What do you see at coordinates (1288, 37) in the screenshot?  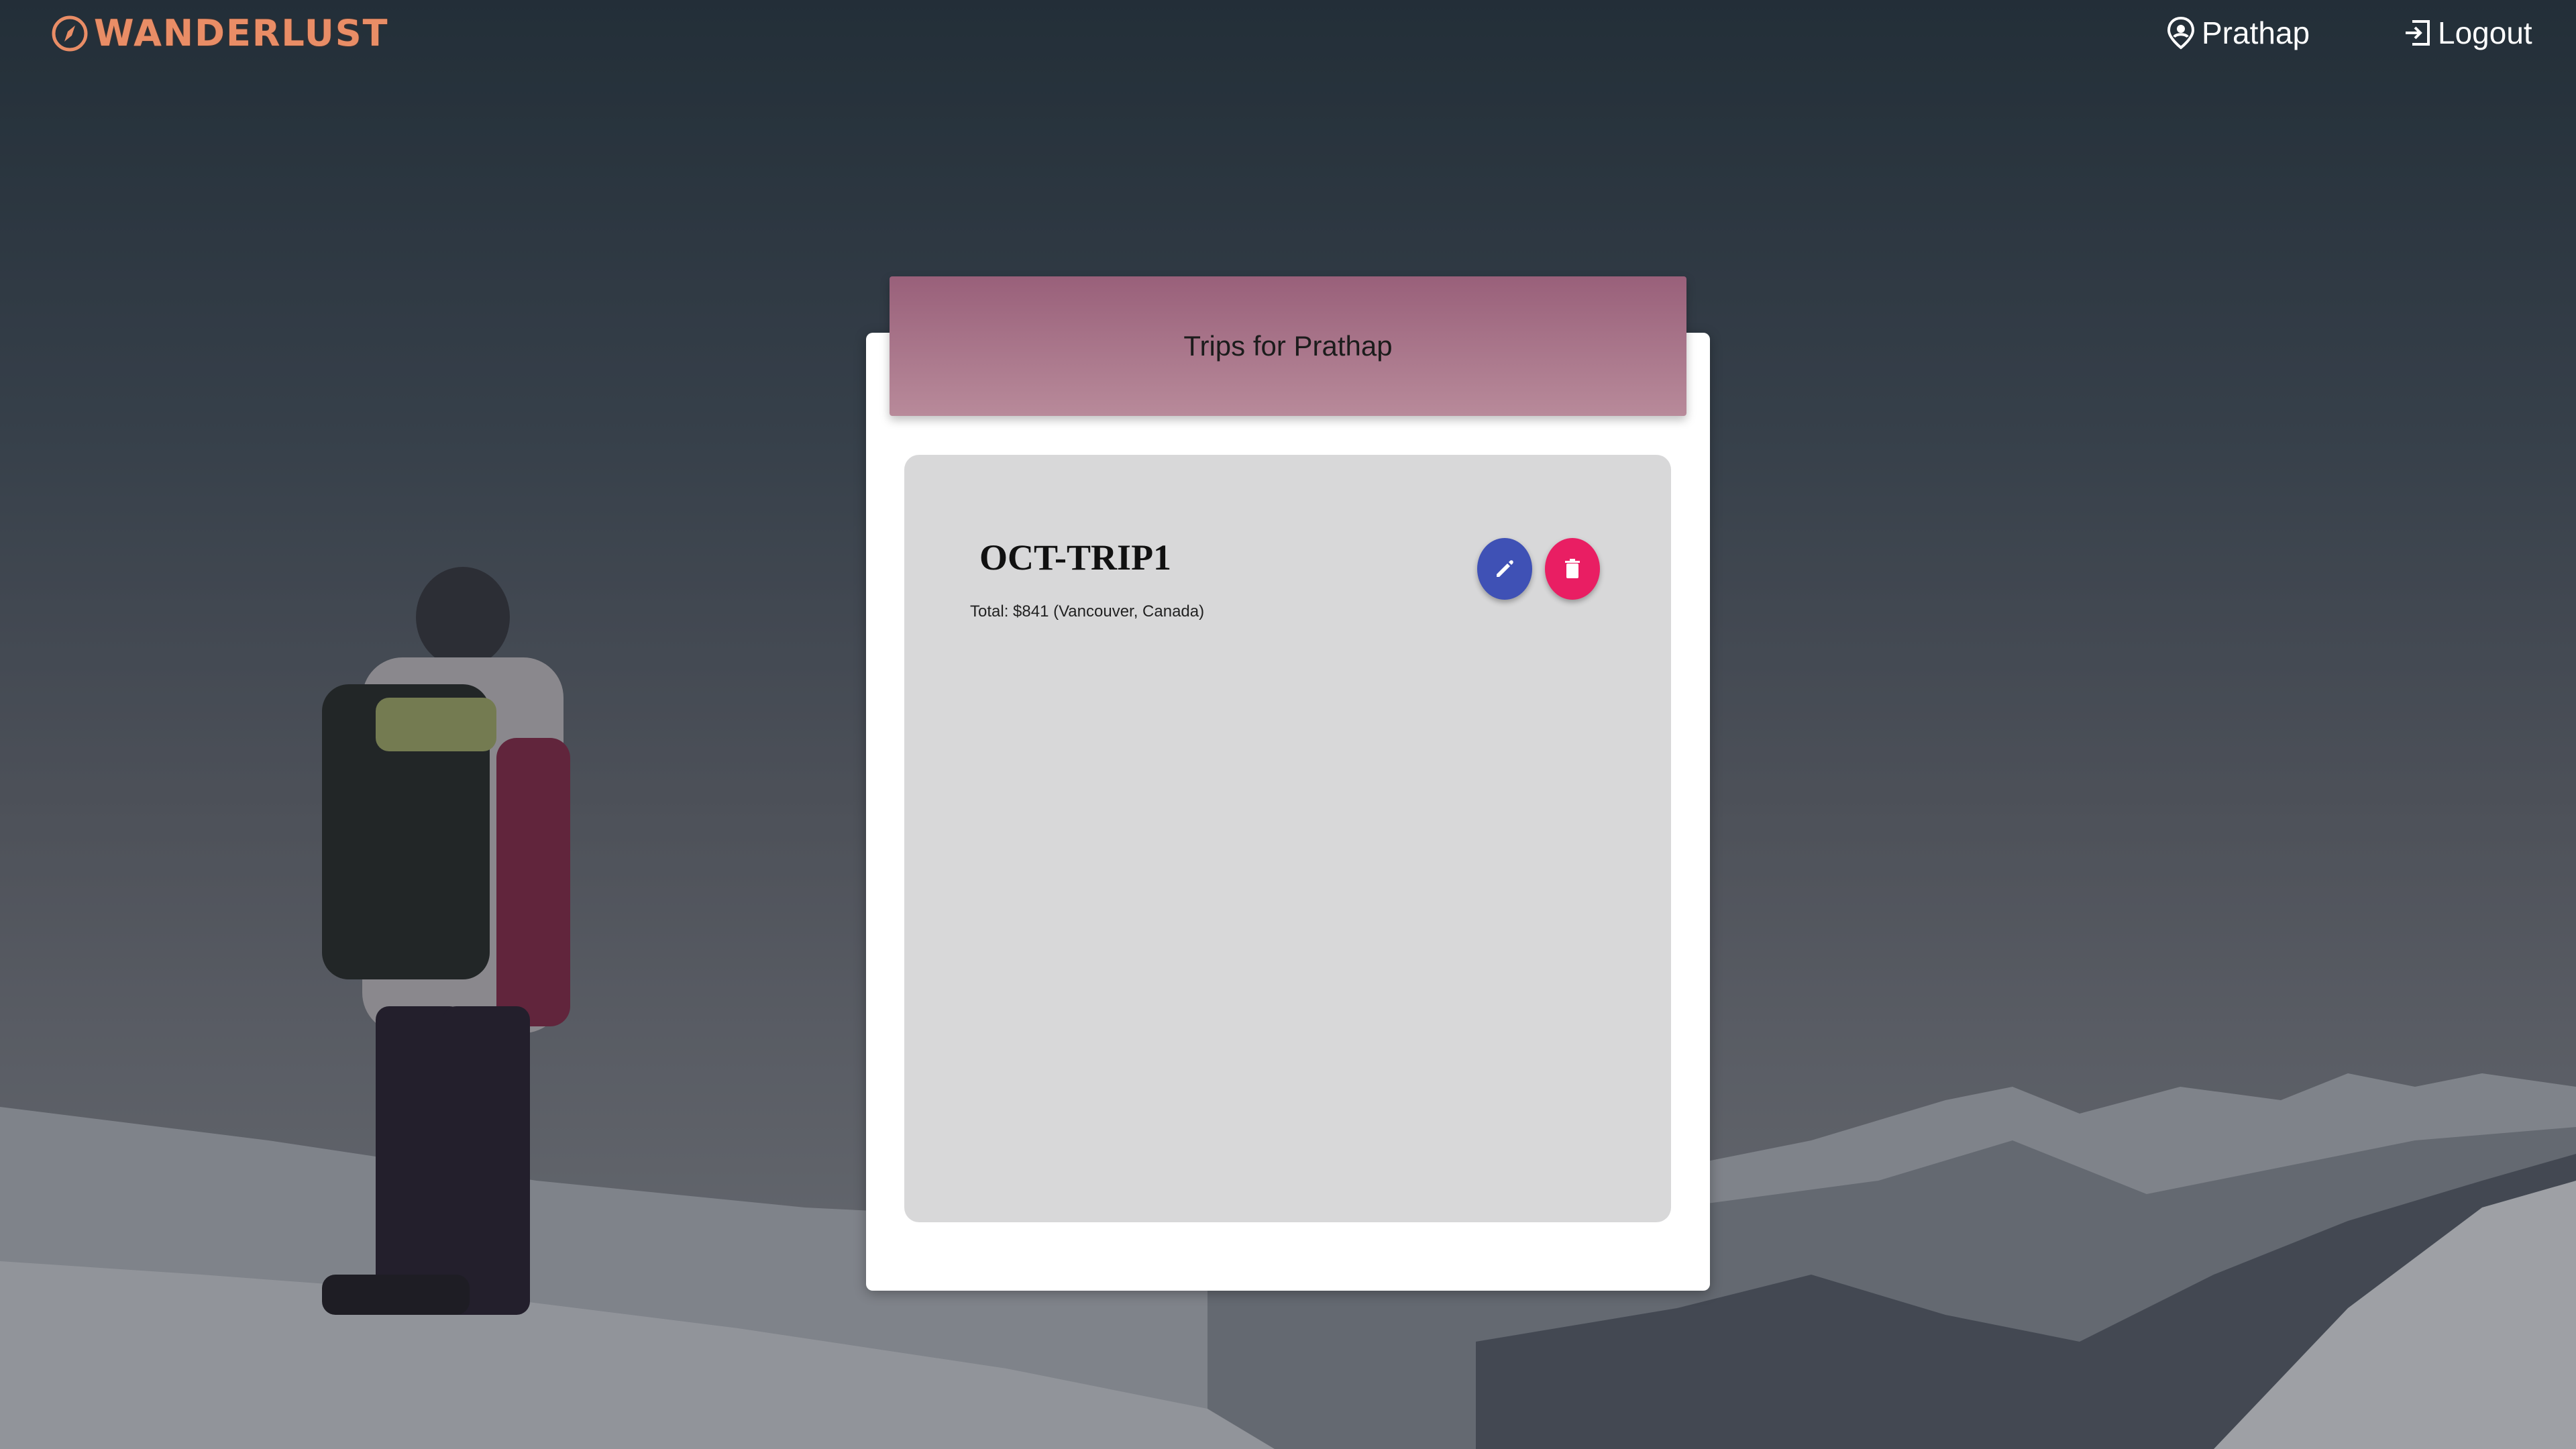 I see `top-navbar: WANDERLUST Prathap Logout` at bounding box center [1288, 37].